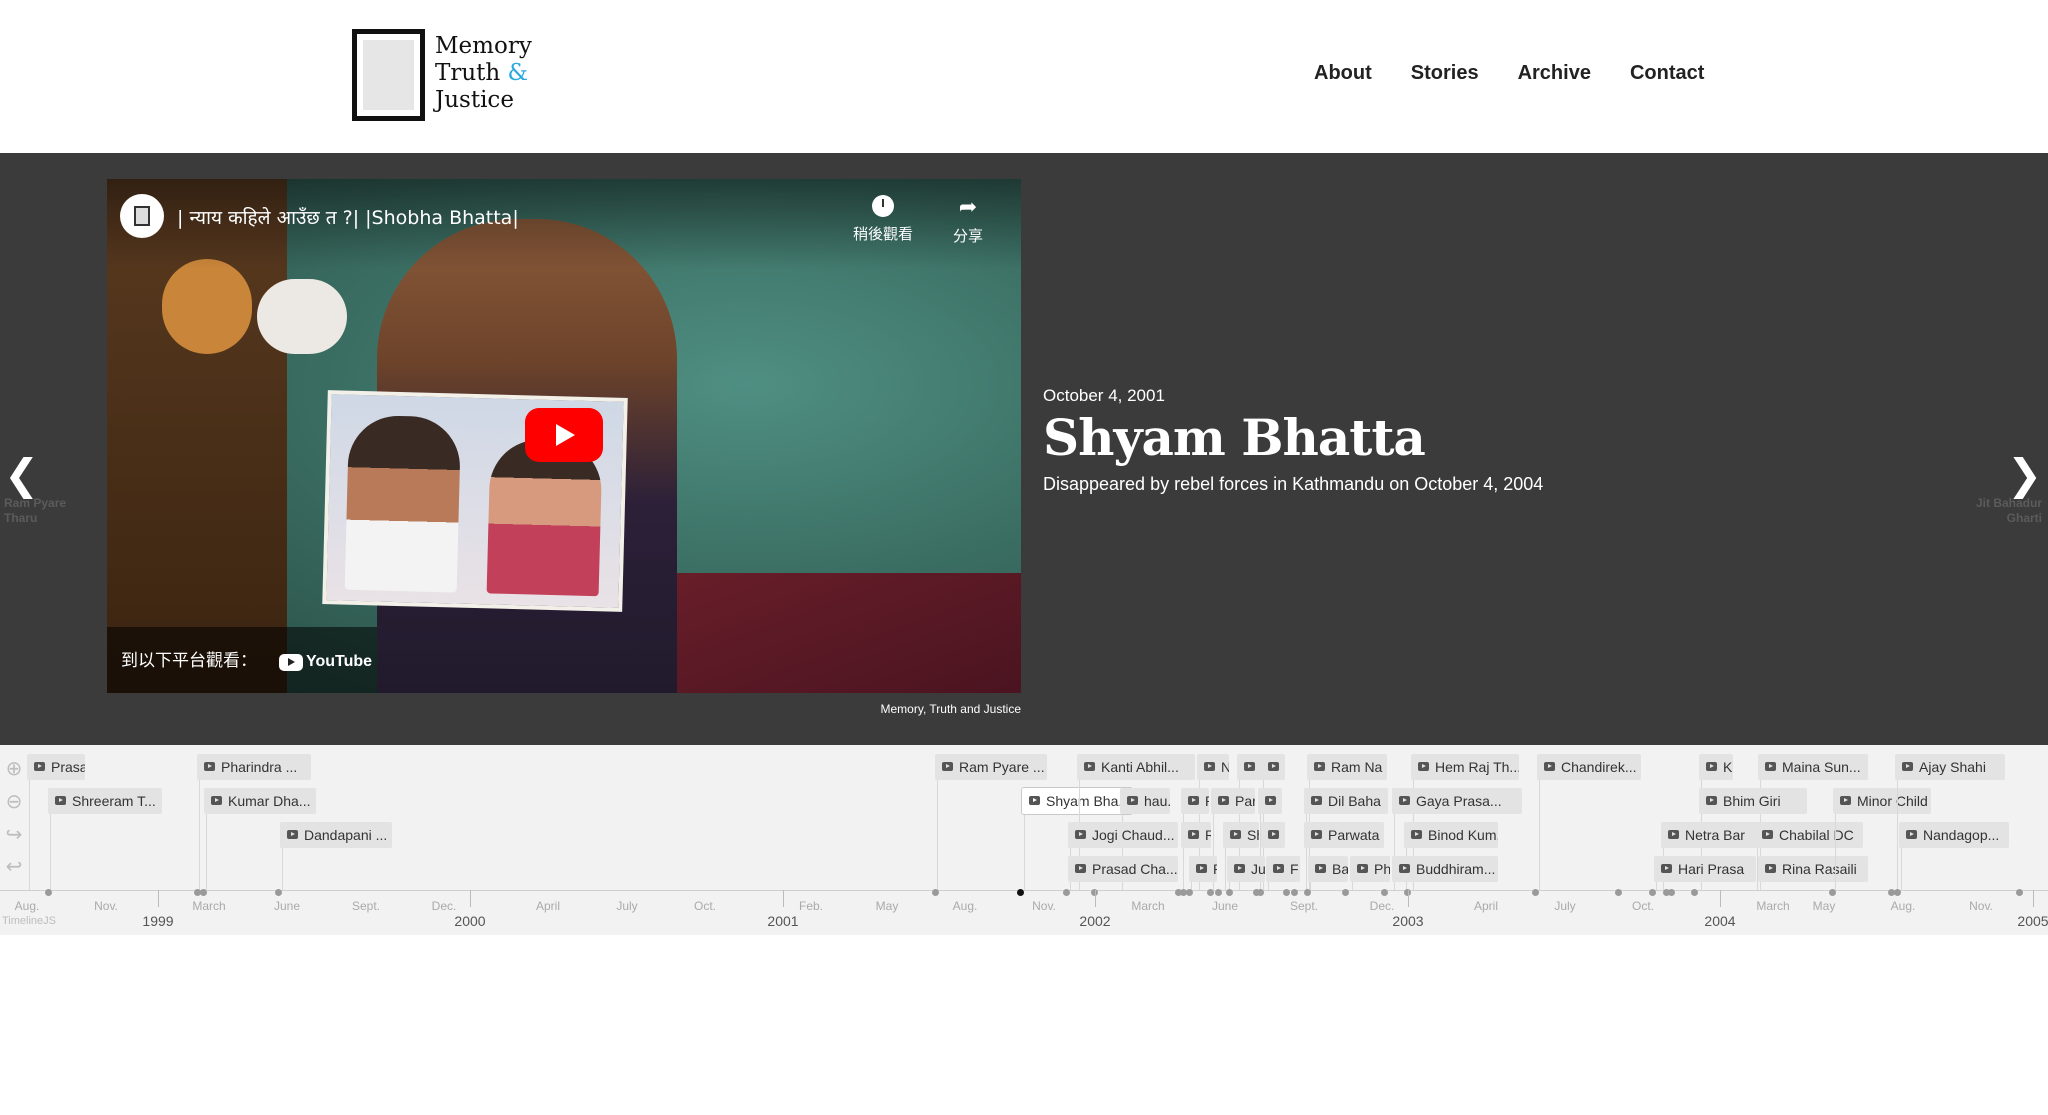 This screenshot has width=2048, height=1115. I want to click on share-button: ➦ 分享, so click(968, 220).